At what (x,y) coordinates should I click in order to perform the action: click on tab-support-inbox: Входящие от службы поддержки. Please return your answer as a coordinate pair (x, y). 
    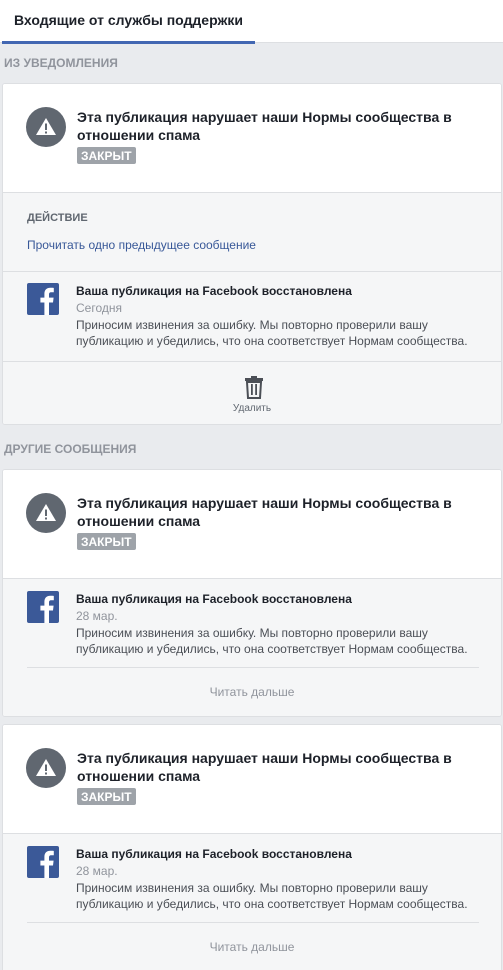
    Looking at the image, I should click on (128, 22).